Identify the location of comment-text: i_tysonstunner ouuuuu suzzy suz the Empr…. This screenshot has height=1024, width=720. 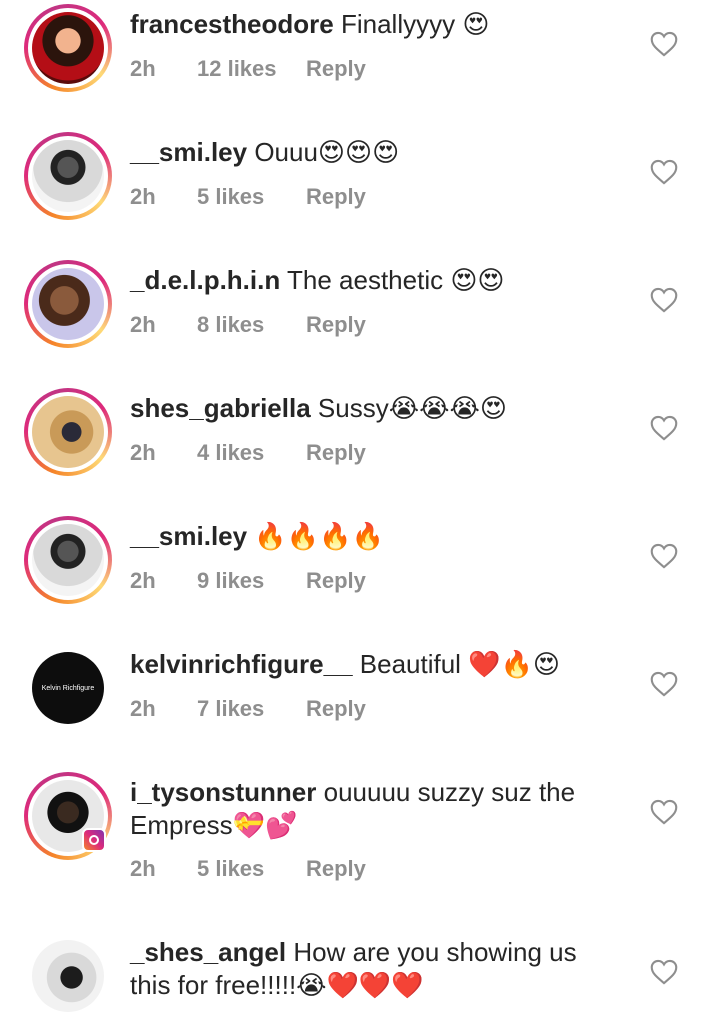
(365, 809).